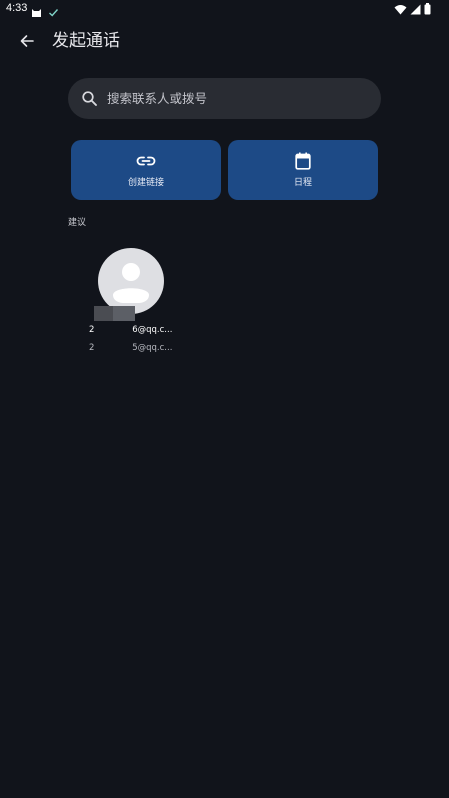 Image resolution: width=449 pixels, height=798 pixels. What do you see at coordinates (89, 98) in the screenshot?
I see `search-icon` at bounding box center [89, 98].